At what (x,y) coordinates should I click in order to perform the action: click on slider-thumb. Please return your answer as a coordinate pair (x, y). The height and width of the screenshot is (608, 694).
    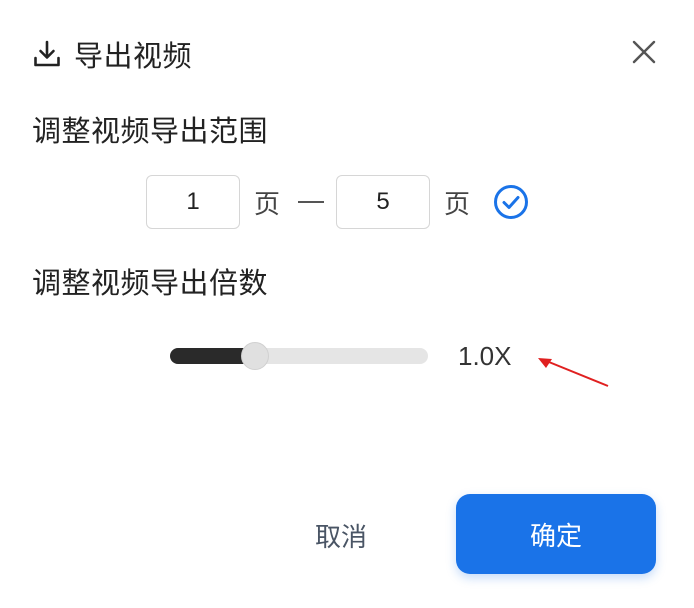
    Looking at the image, I should click on (255, 356).